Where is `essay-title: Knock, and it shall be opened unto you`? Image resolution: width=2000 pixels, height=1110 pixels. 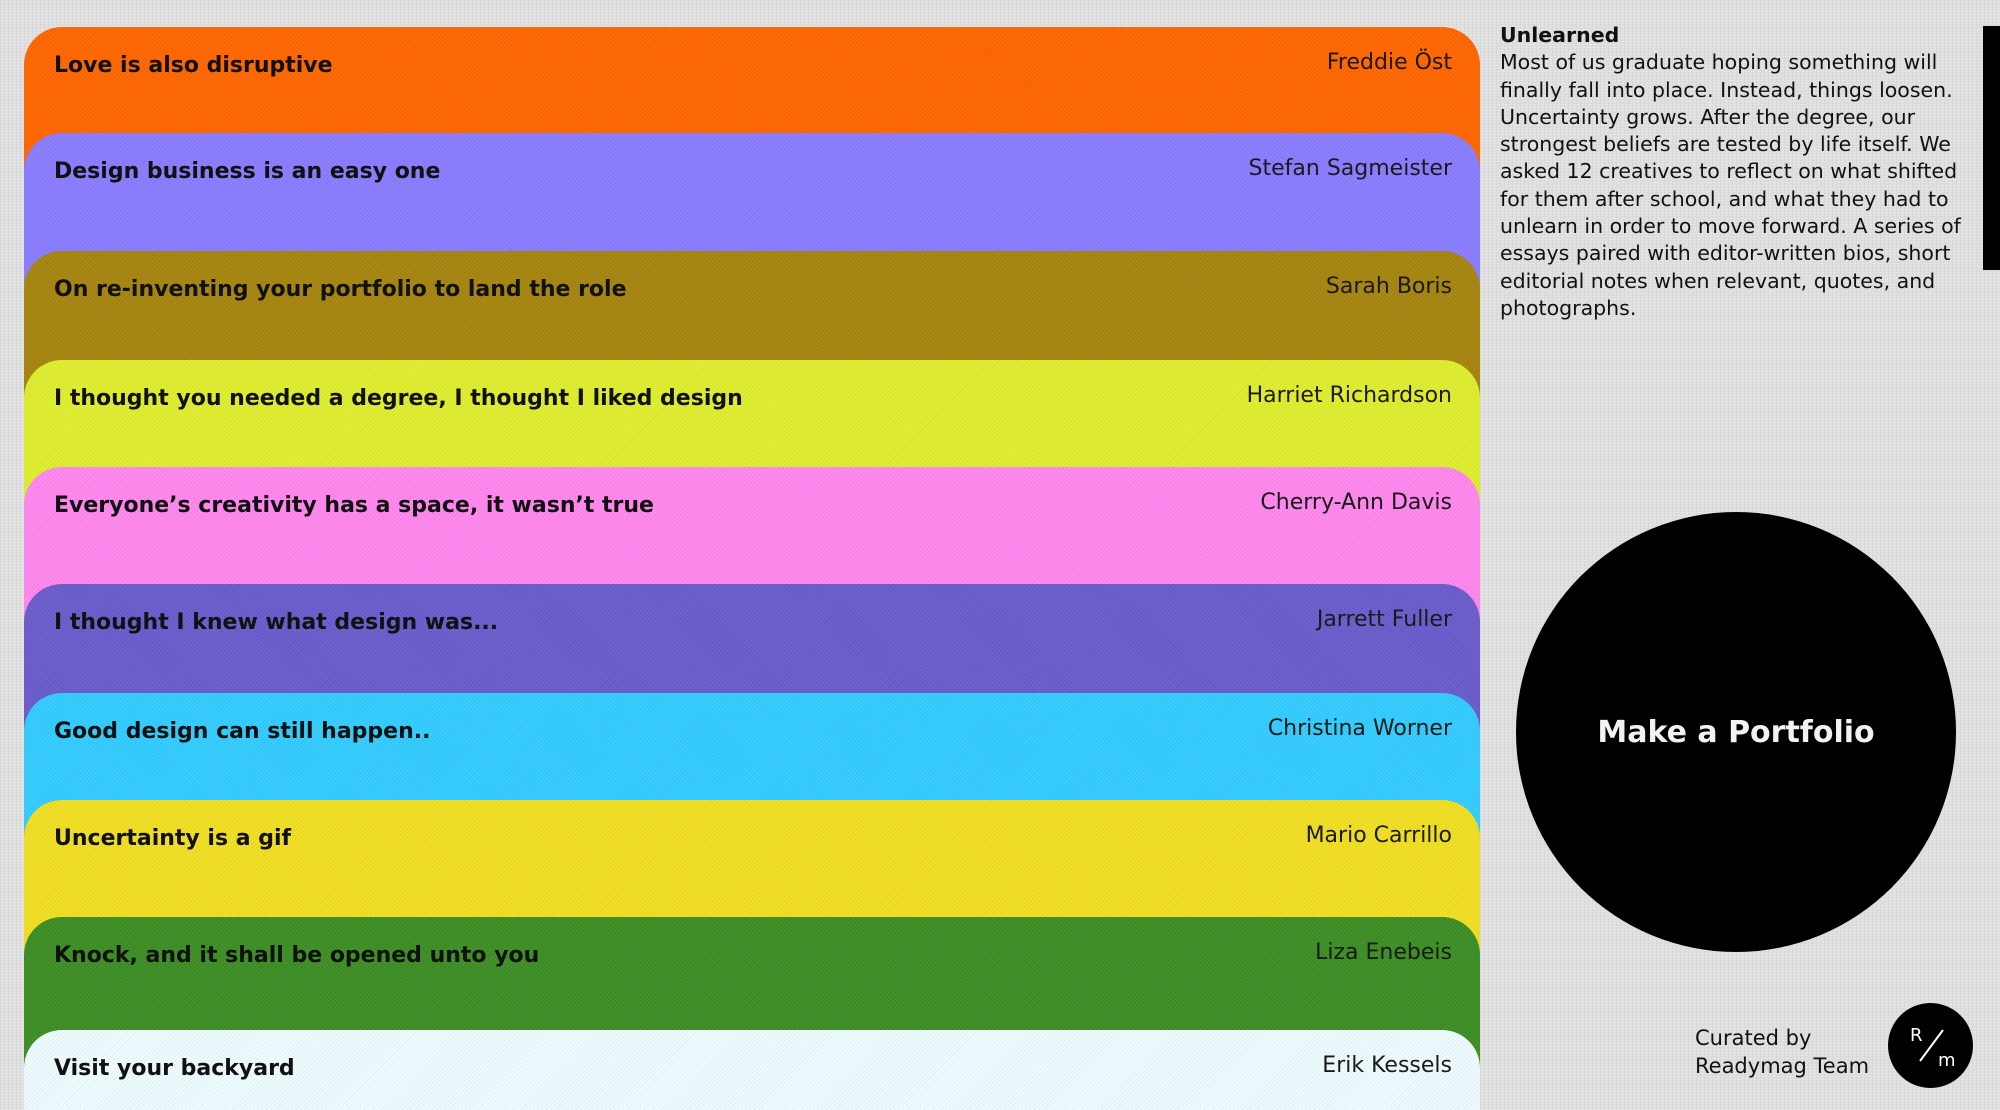
essay-title: Knock, and it shall be opened unto you is located at coordinates (297, 955).